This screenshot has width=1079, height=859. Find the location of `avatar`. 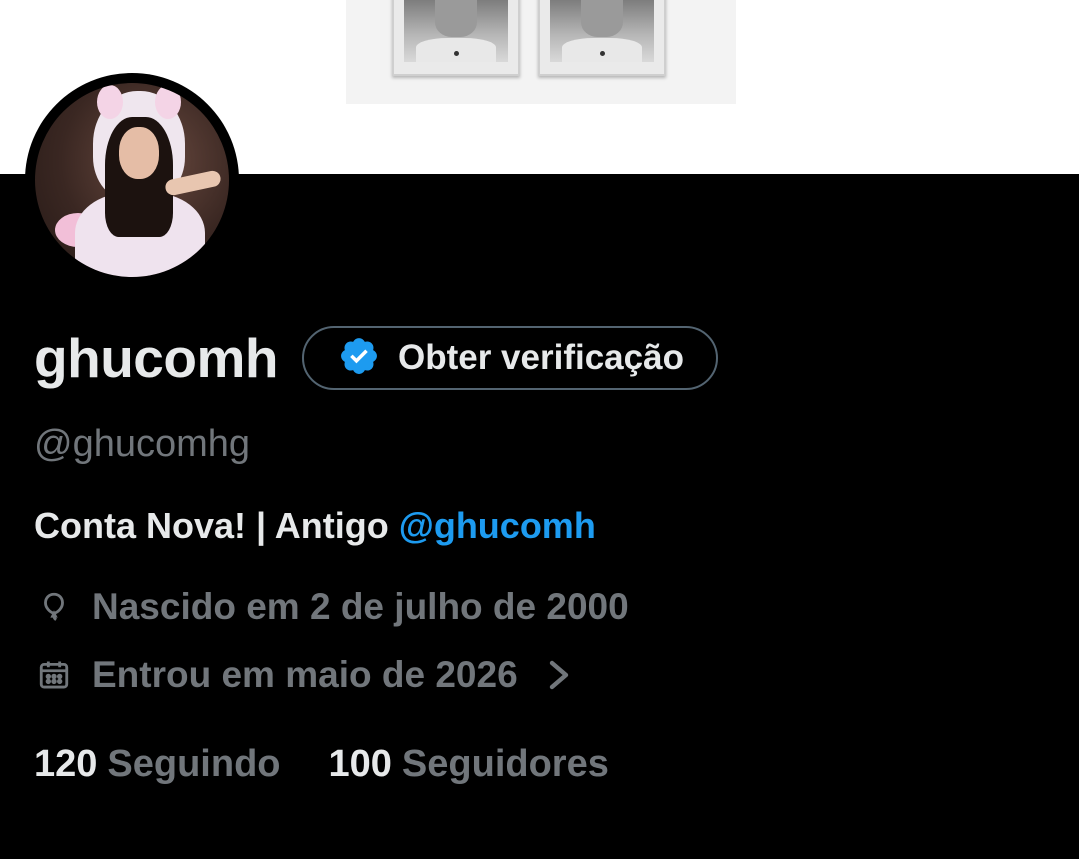

avatar is located at coordinates (132, 180).